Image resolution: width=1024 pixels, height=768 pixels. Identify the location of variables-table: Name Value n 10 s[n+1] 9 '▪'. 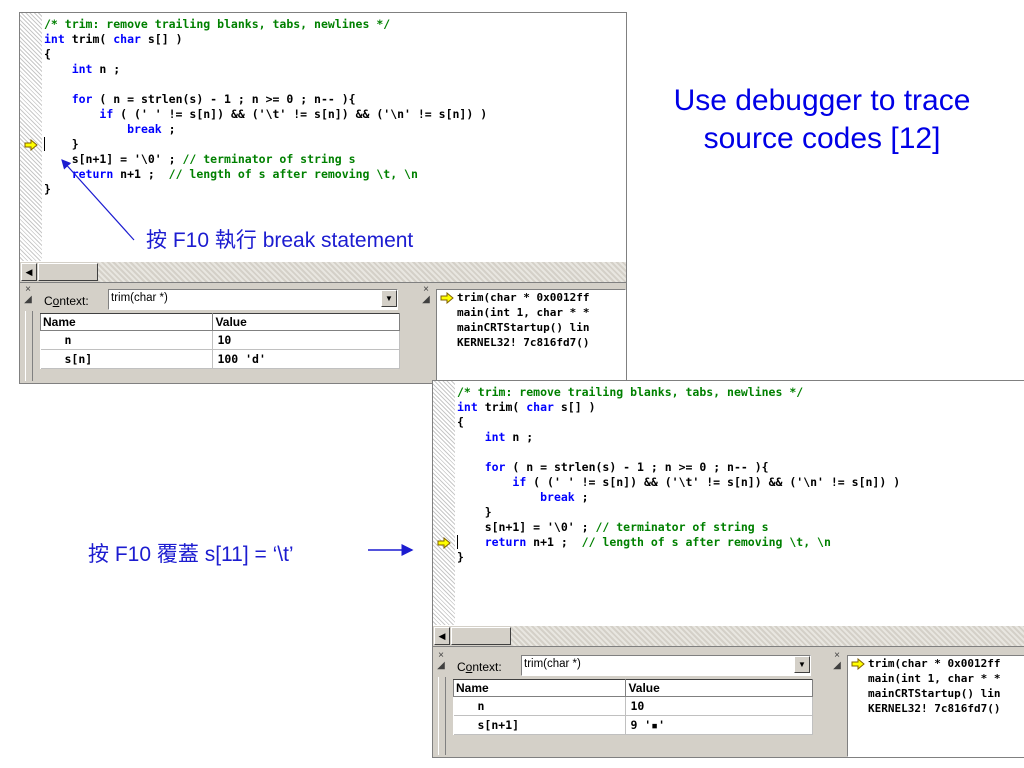
(632, 707).